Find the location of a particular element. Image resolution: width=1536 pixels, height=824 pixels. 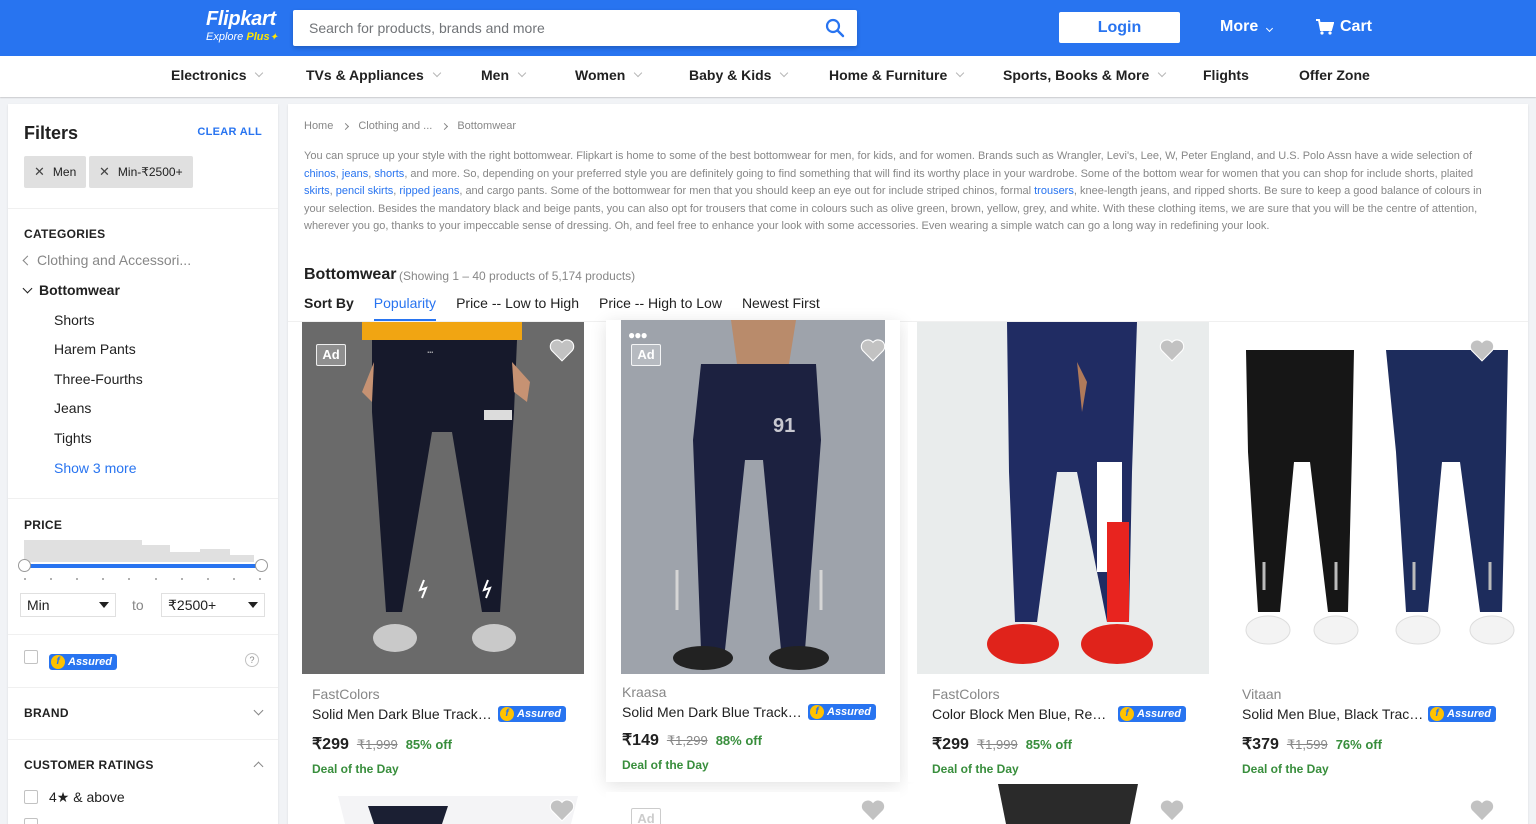

subcategory-shorts: Shorts is located at coordinates (74, 320).